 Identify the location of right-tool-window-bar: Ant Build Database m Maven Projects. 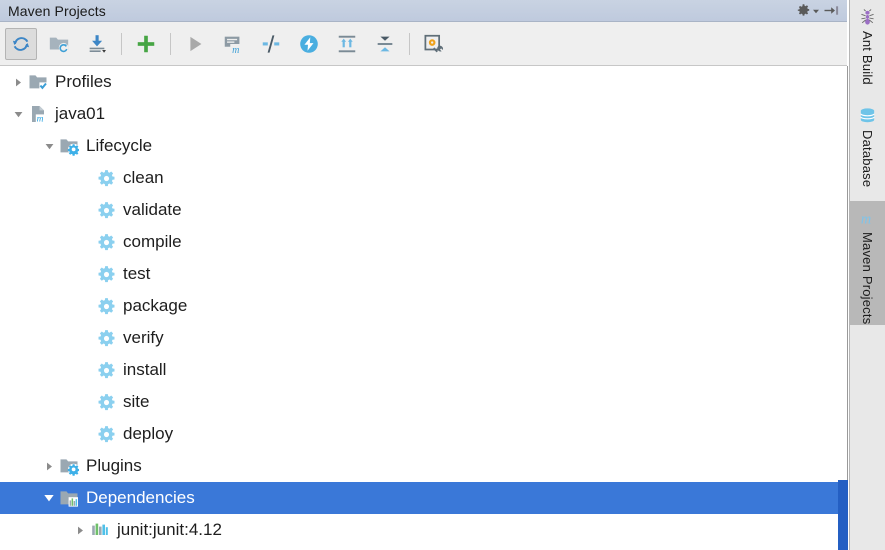
(867, 275).